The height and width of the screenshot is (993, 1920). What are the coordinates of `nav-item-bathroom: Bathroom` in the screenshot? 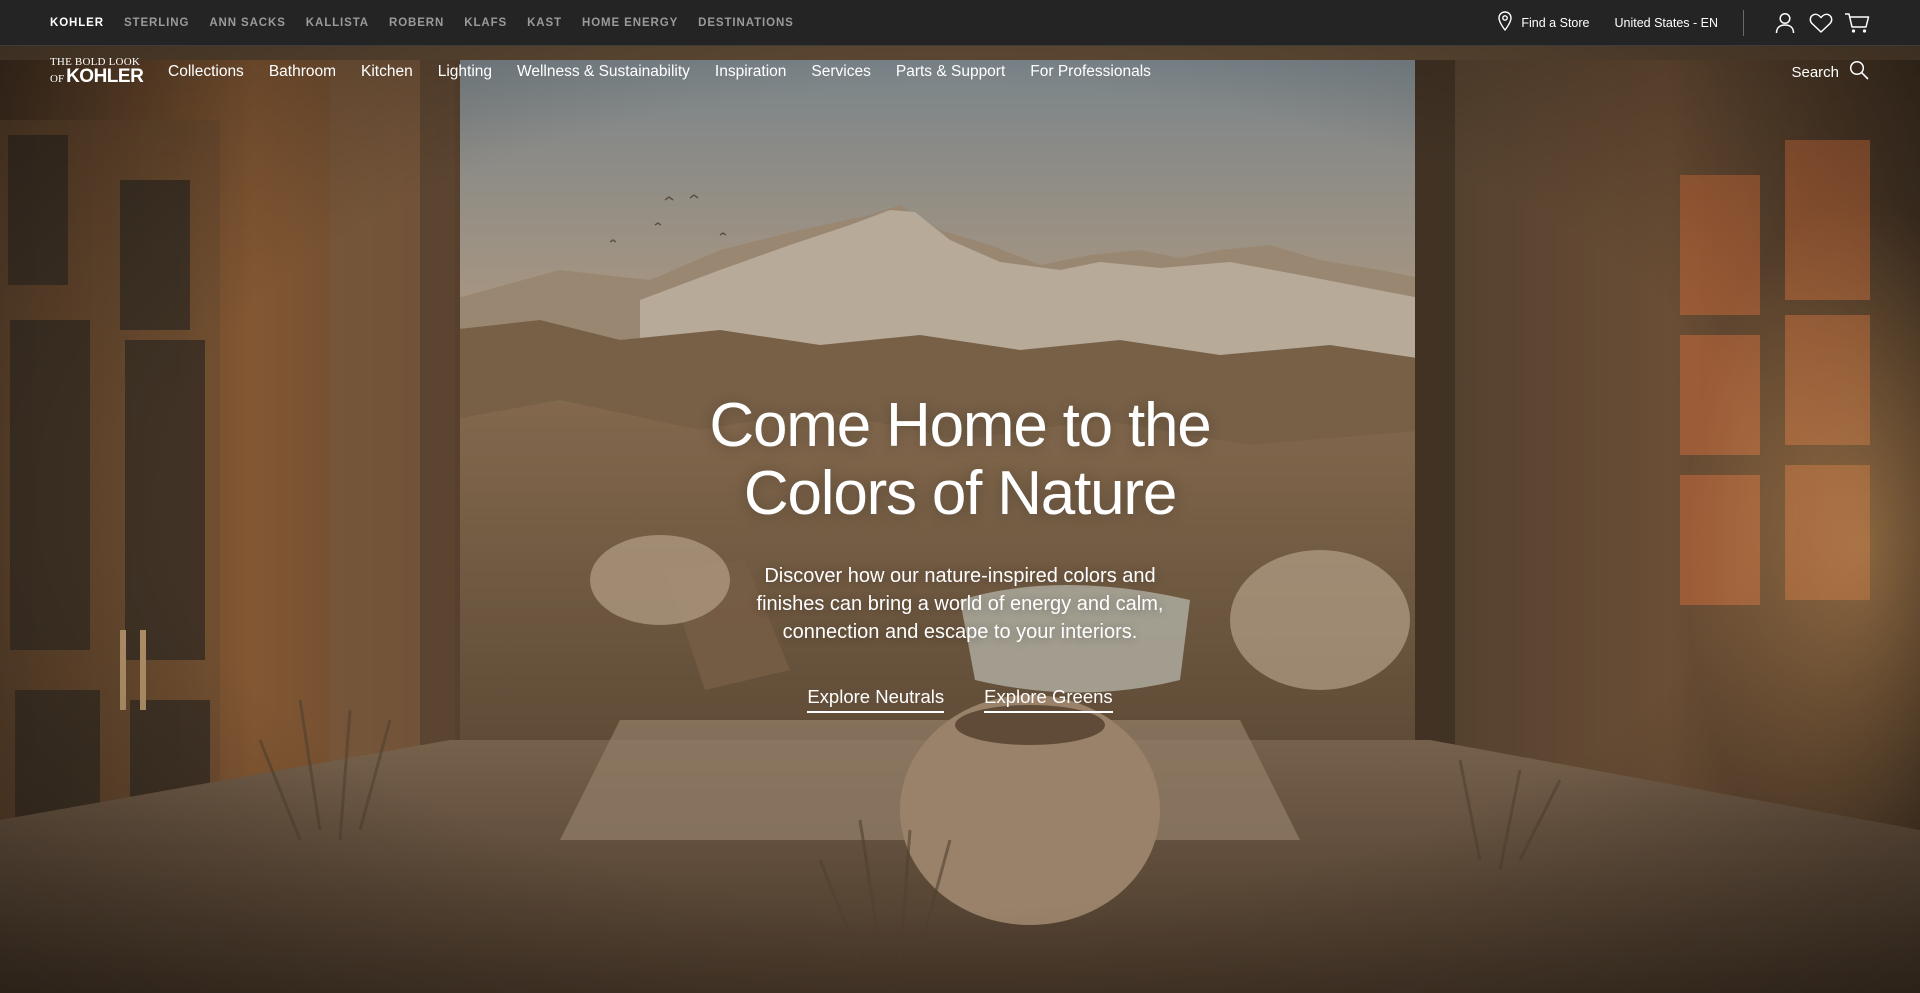 It's located at (302, 72).